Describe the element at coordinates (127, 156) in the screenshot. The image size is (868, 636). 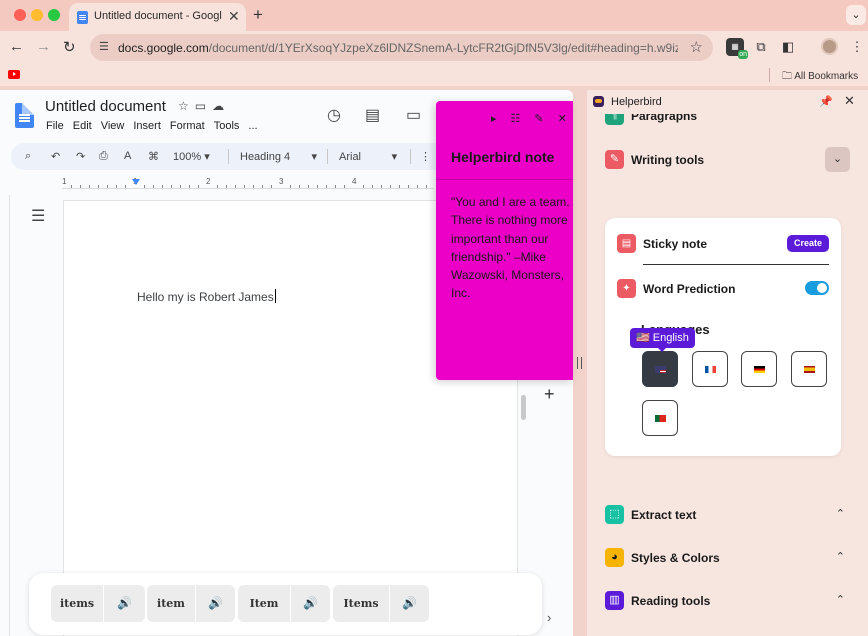
I see `spellcheck-icon: A` at that location.